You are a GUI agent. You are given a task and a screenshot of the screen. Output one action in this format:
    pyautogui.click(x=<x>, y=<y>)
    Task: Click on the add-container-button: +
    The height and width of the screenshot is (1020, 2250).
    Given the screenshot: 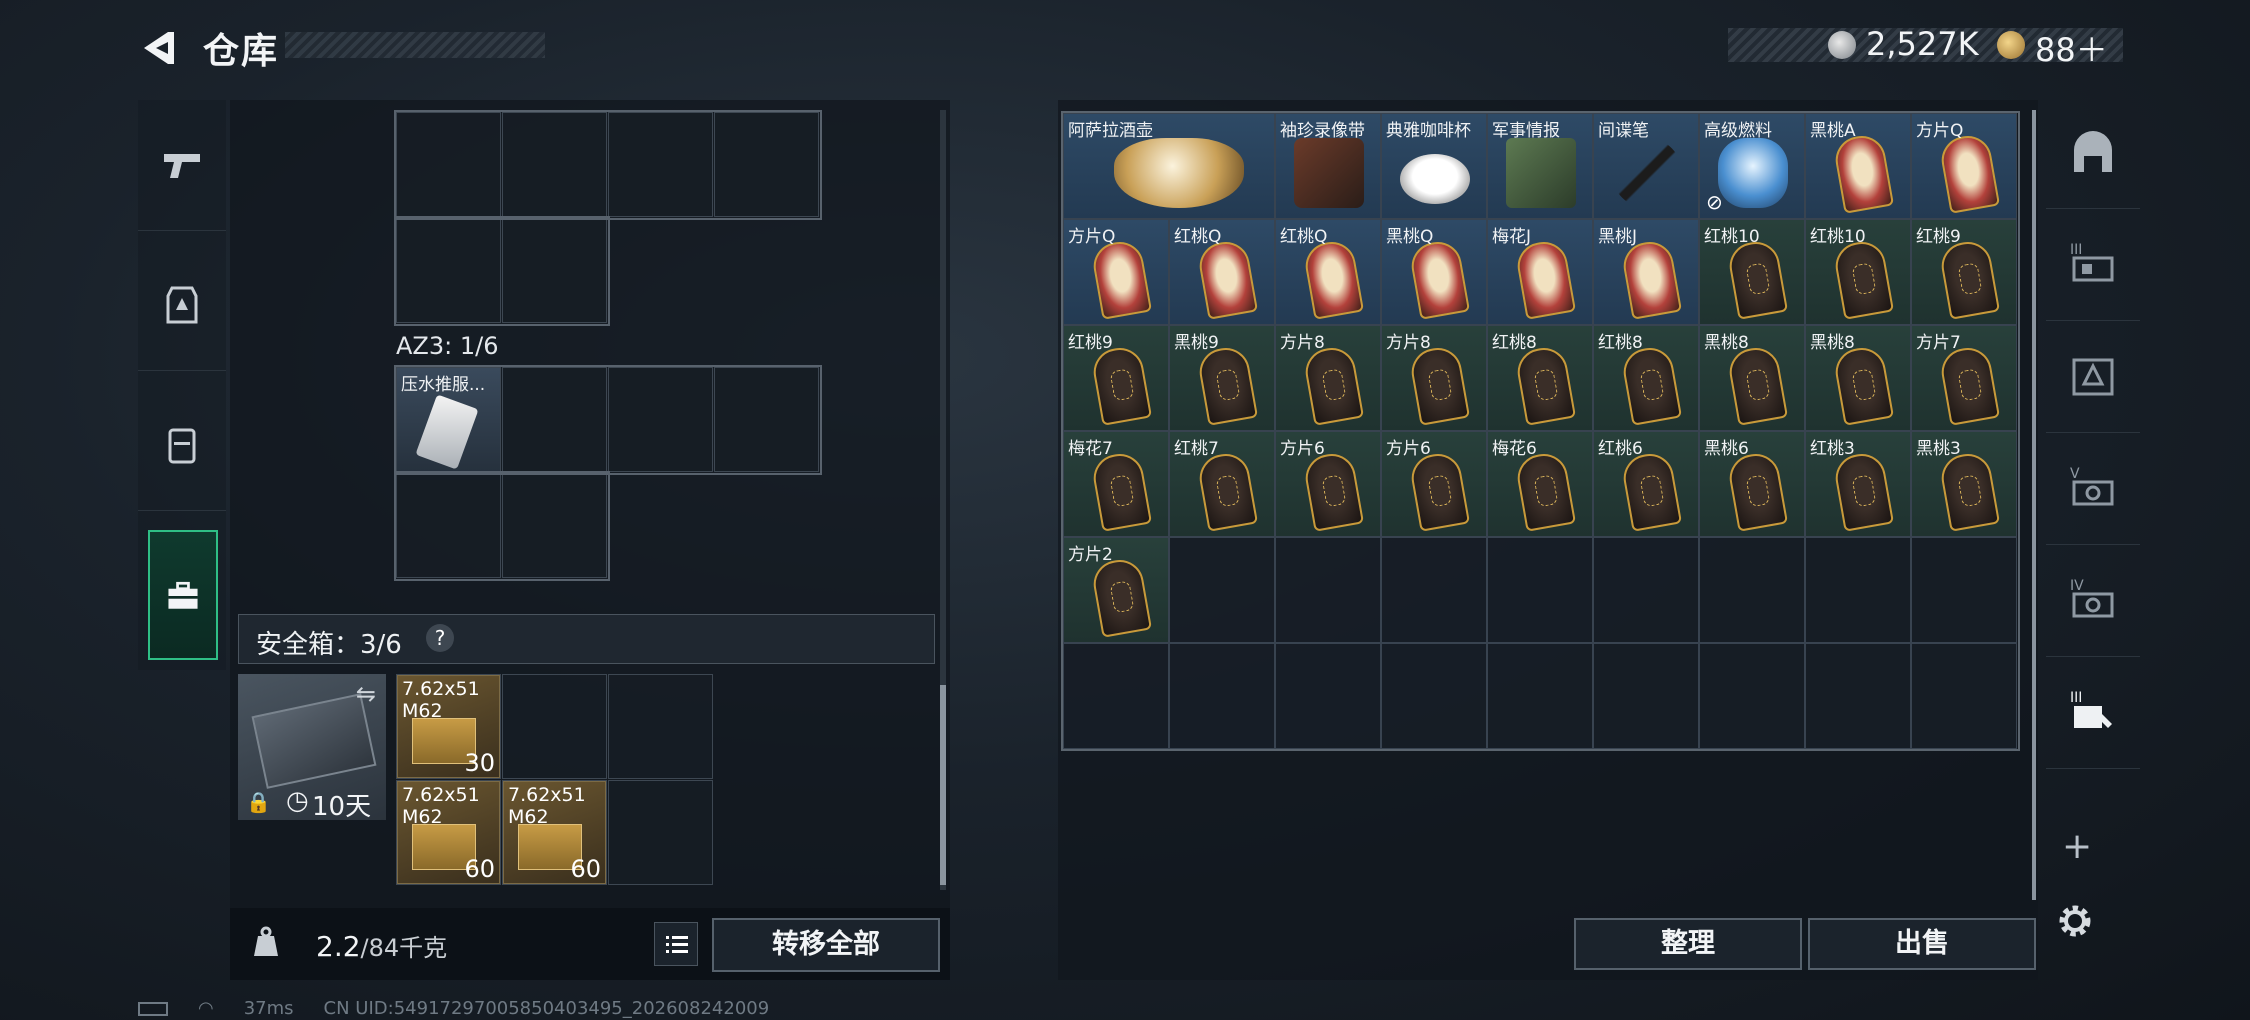 What is the action you would take?
    pyautogui.click(x=2077, y=846)
    